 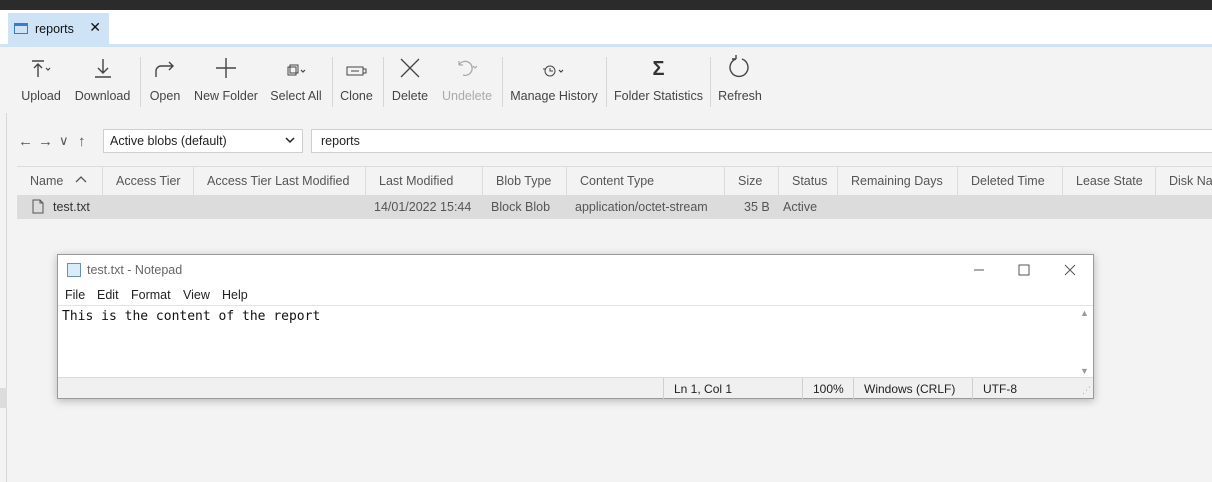 I want to click on back-arrow-icon: ←, so click(x=25, y=141).